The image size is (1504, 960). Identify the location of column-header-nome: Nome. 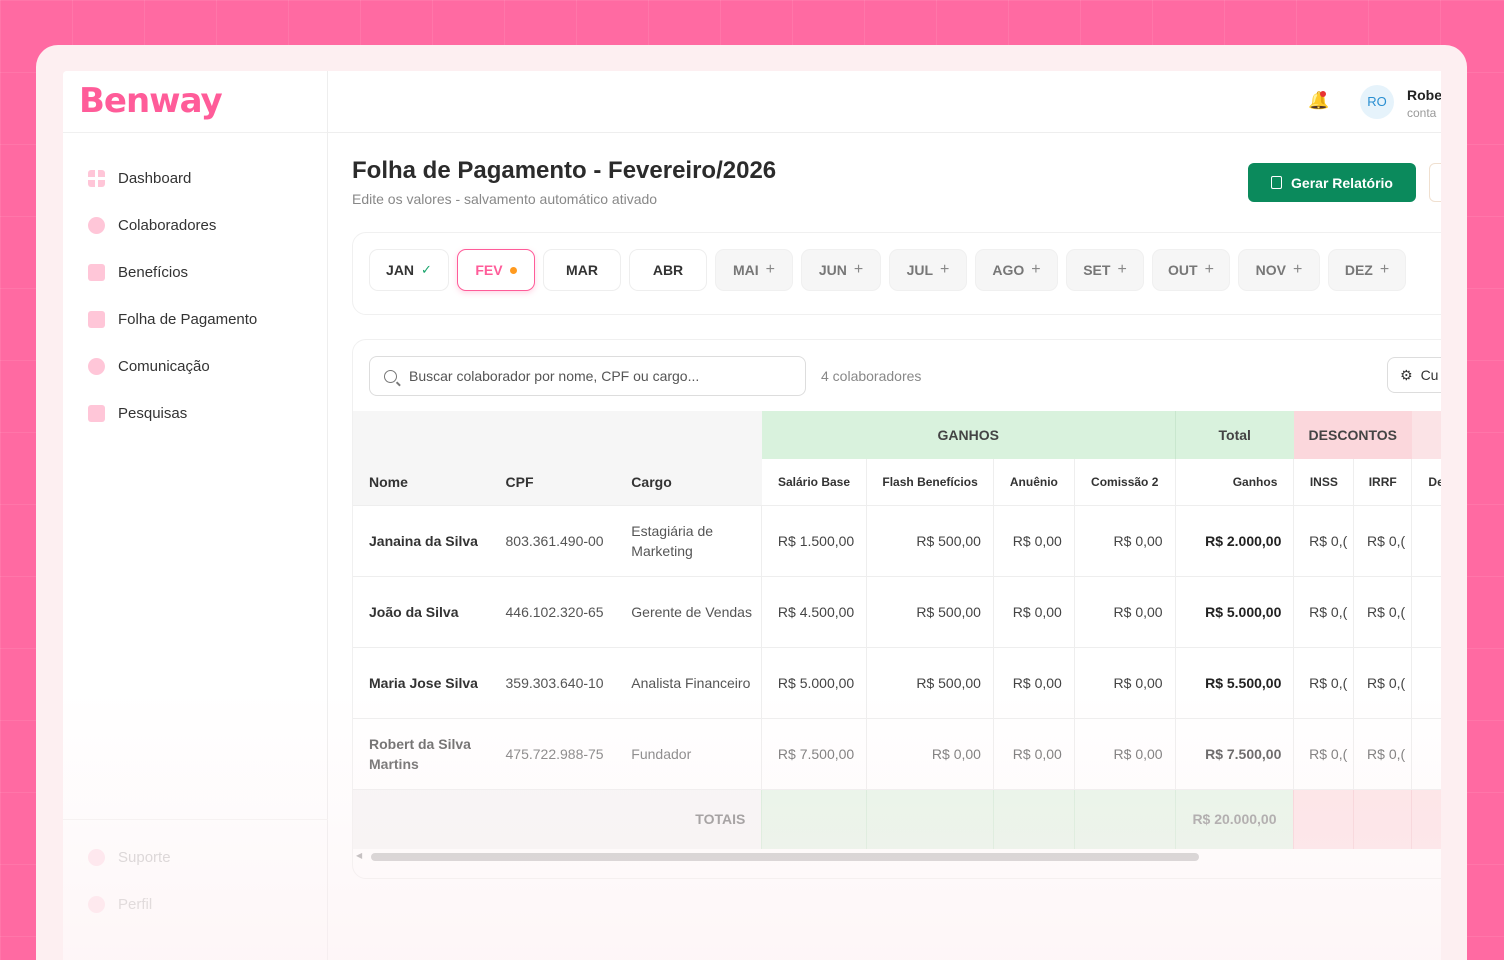
(421, 482).